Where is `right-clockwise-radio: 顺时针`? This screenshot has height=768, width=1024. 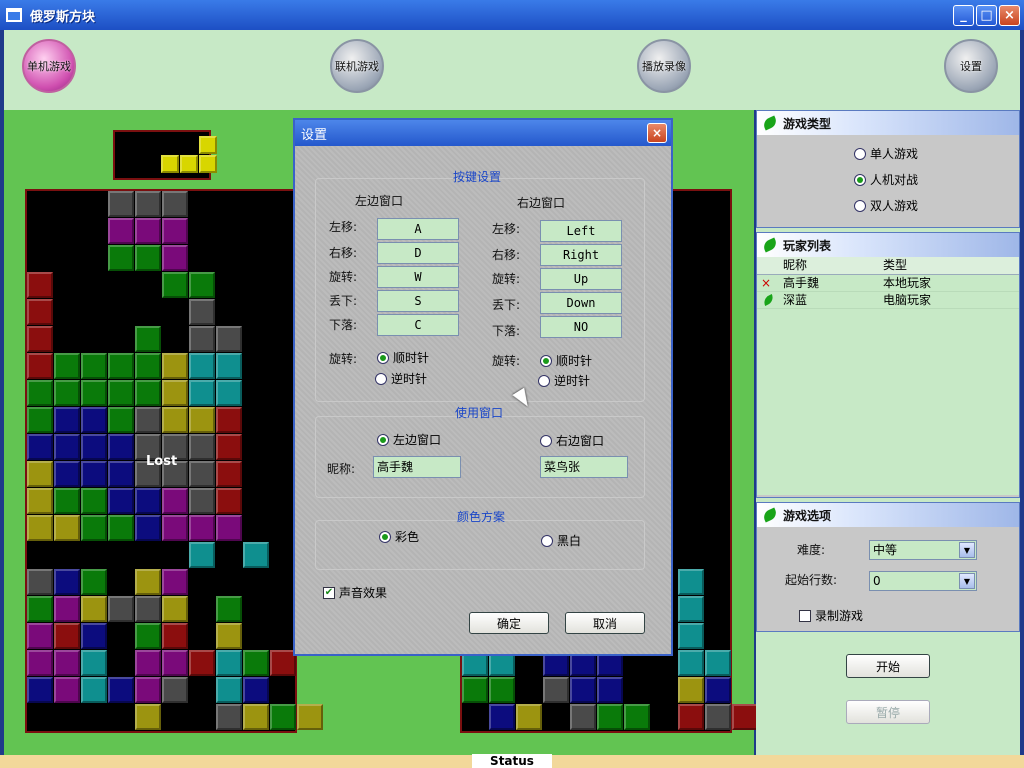
right-clockwise-radio: 顺时针 is located at coordinates (566, 360).